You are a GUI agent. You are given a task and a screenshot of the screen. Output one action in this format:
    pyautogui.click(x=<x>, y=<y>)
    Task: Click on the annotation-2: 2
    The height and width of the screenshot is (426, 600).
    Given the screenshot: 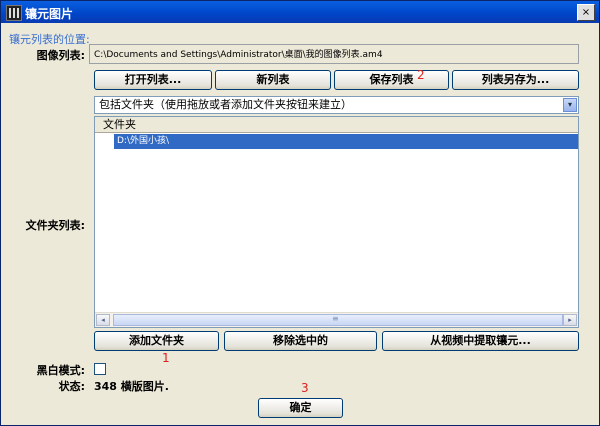 What is the action you would take?
    pyautogui.click(x=421, y=75)
    